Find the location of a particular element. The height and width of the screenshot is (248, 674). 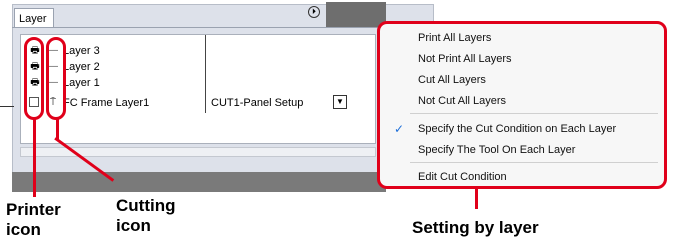

menu-item-not-print-all: Not Print All Layers is located at coordinates (465, 59).